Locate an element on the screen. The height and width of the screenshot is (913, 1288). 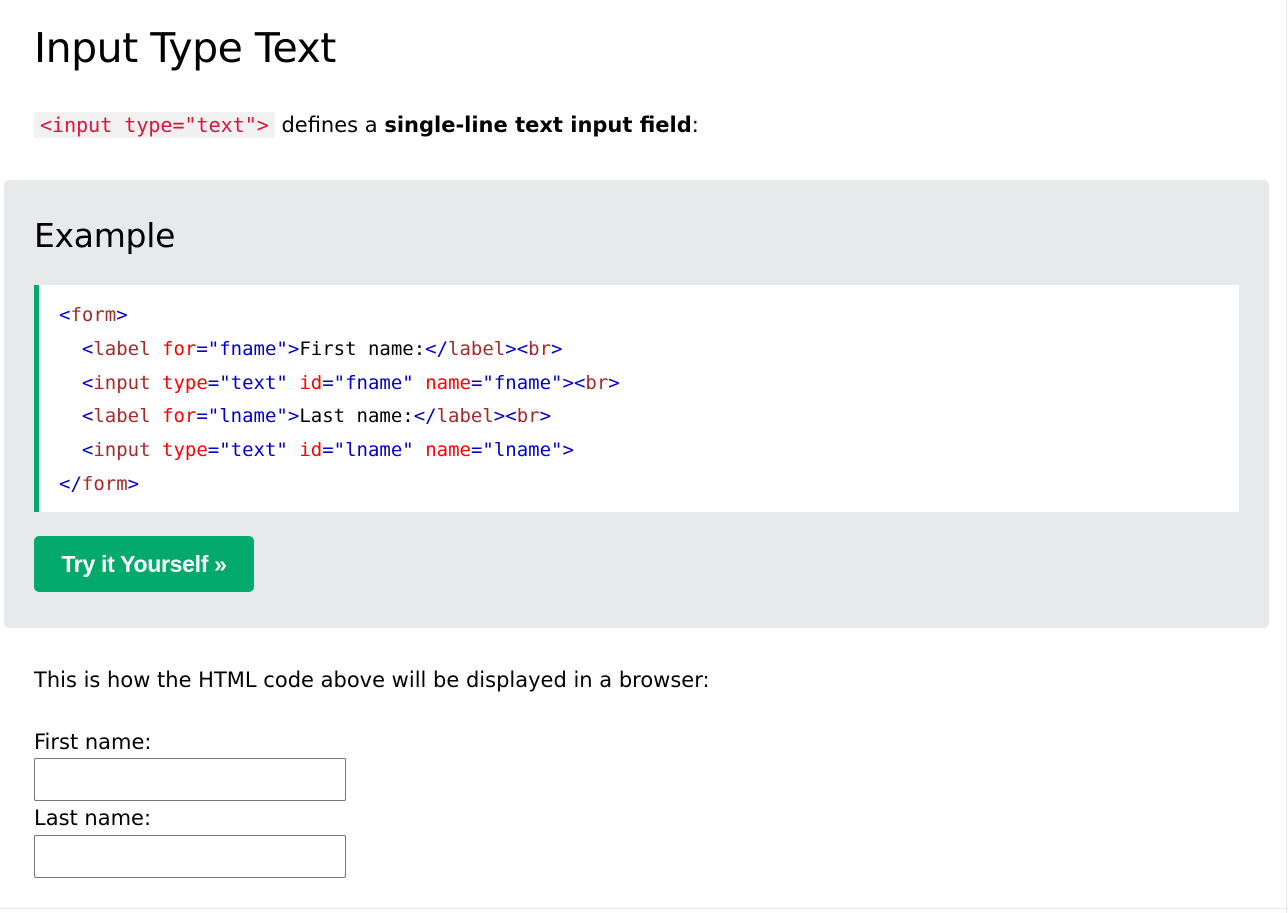
bottom-divider is located at coordinates (644, 908).